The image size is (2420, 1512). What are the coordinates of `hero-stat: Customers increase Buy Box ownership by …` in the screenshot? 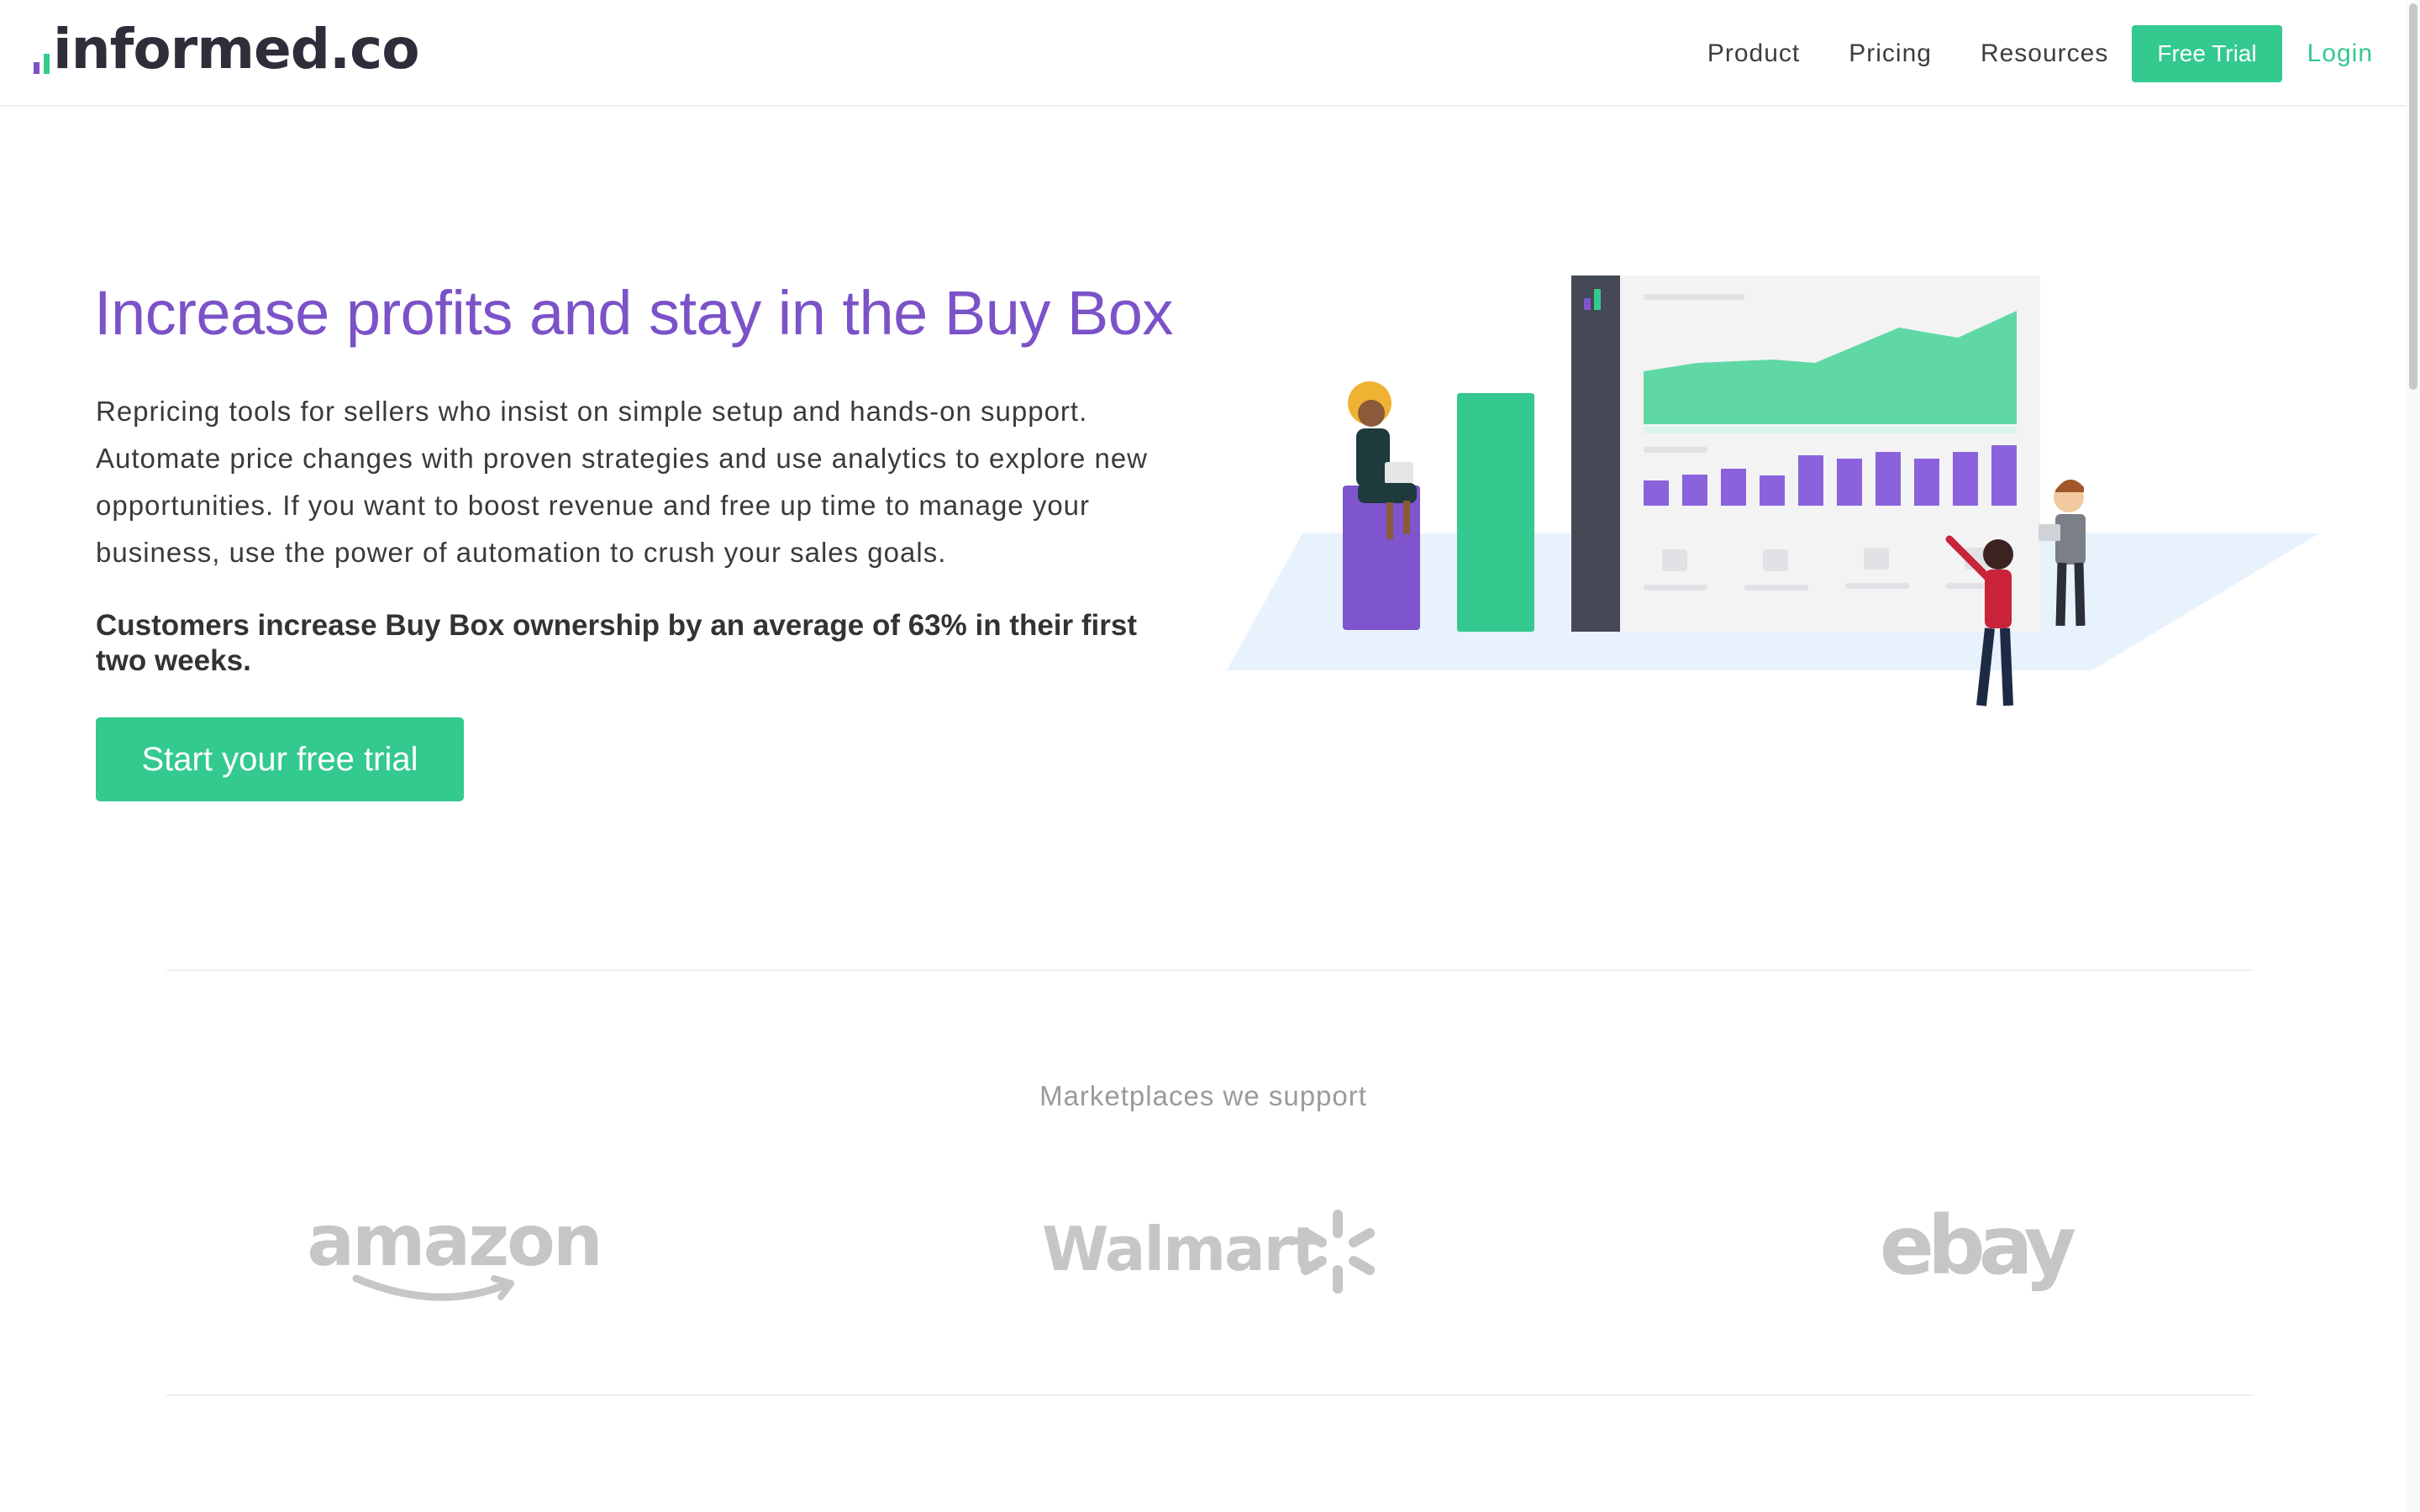 It's located at (616, 643).